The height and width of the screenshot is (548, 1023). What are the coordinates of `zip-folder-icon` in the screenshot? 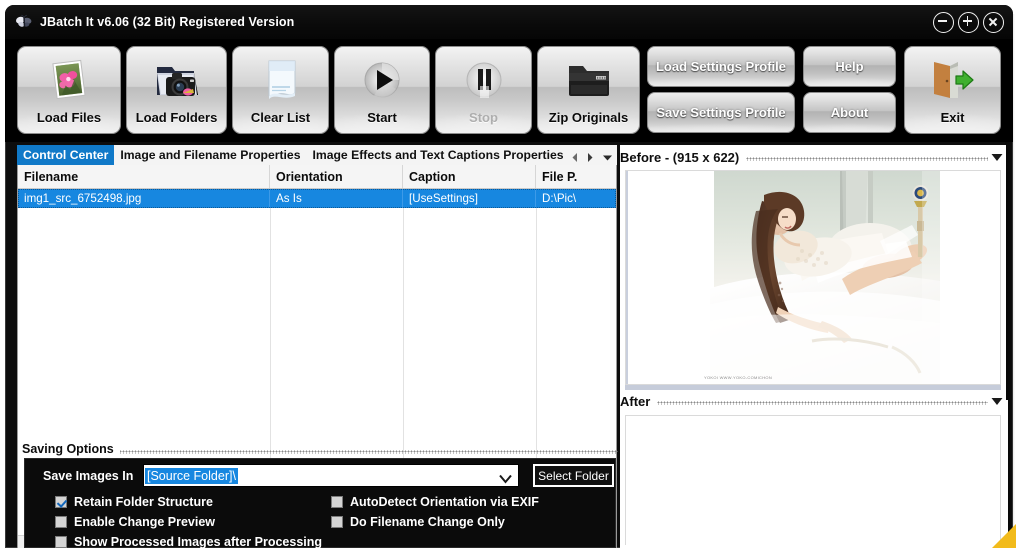 It's located at (588, 80).